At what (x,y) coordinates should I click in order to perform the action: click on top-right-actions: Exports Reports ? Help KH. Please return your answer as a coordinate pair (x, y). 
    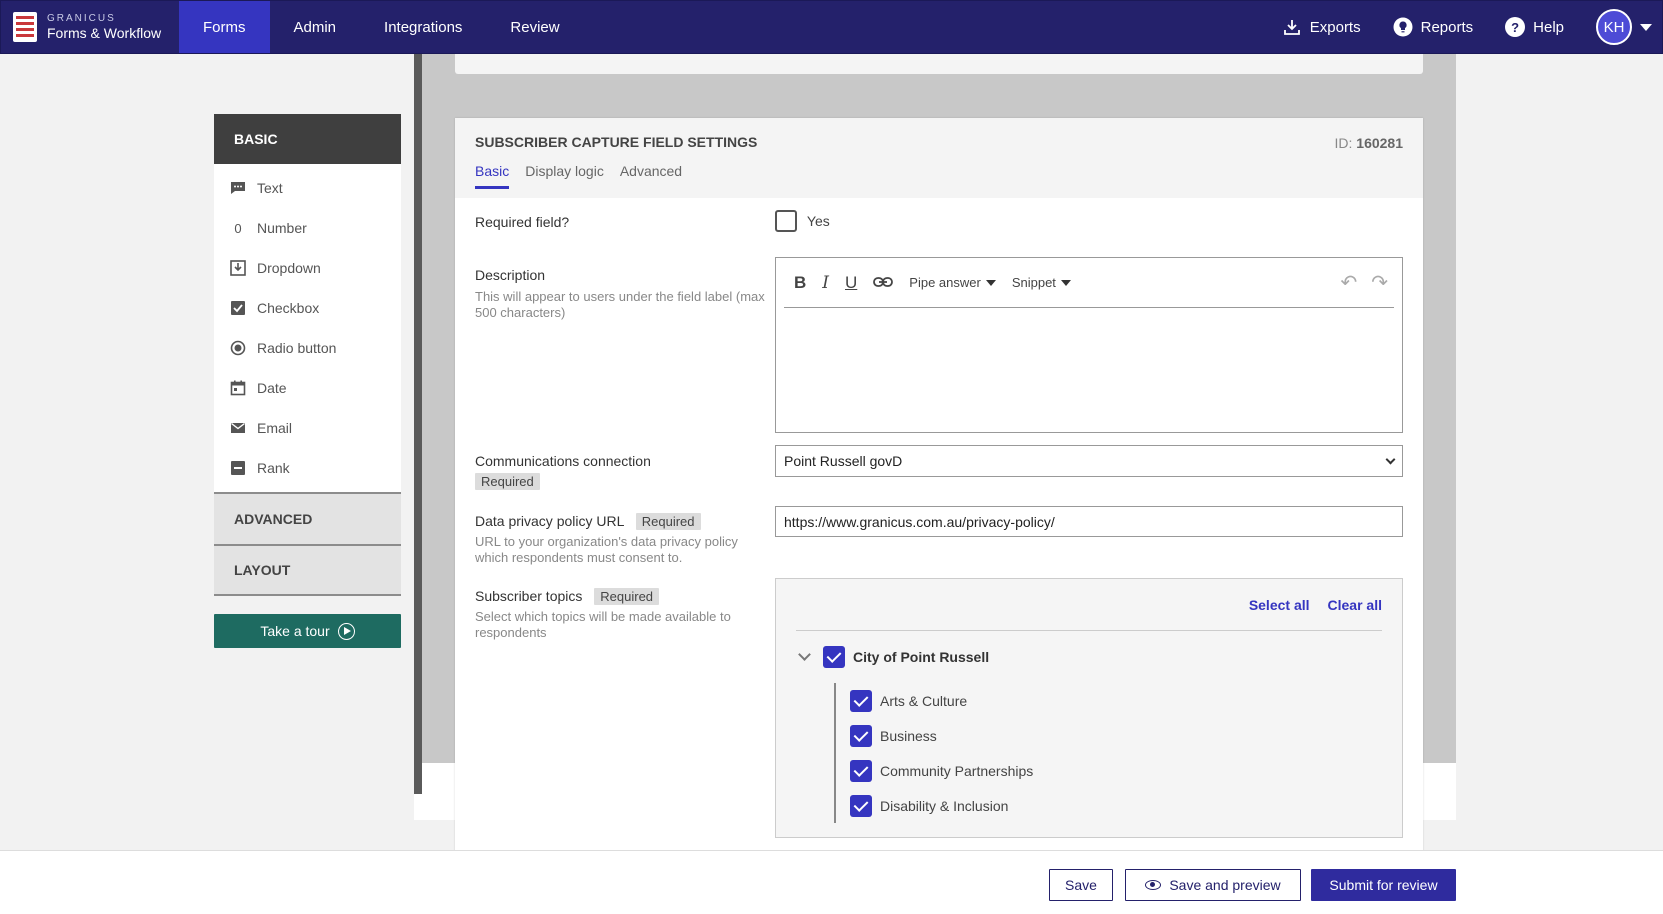
    Looking at the image, I should click on (1472, 27).